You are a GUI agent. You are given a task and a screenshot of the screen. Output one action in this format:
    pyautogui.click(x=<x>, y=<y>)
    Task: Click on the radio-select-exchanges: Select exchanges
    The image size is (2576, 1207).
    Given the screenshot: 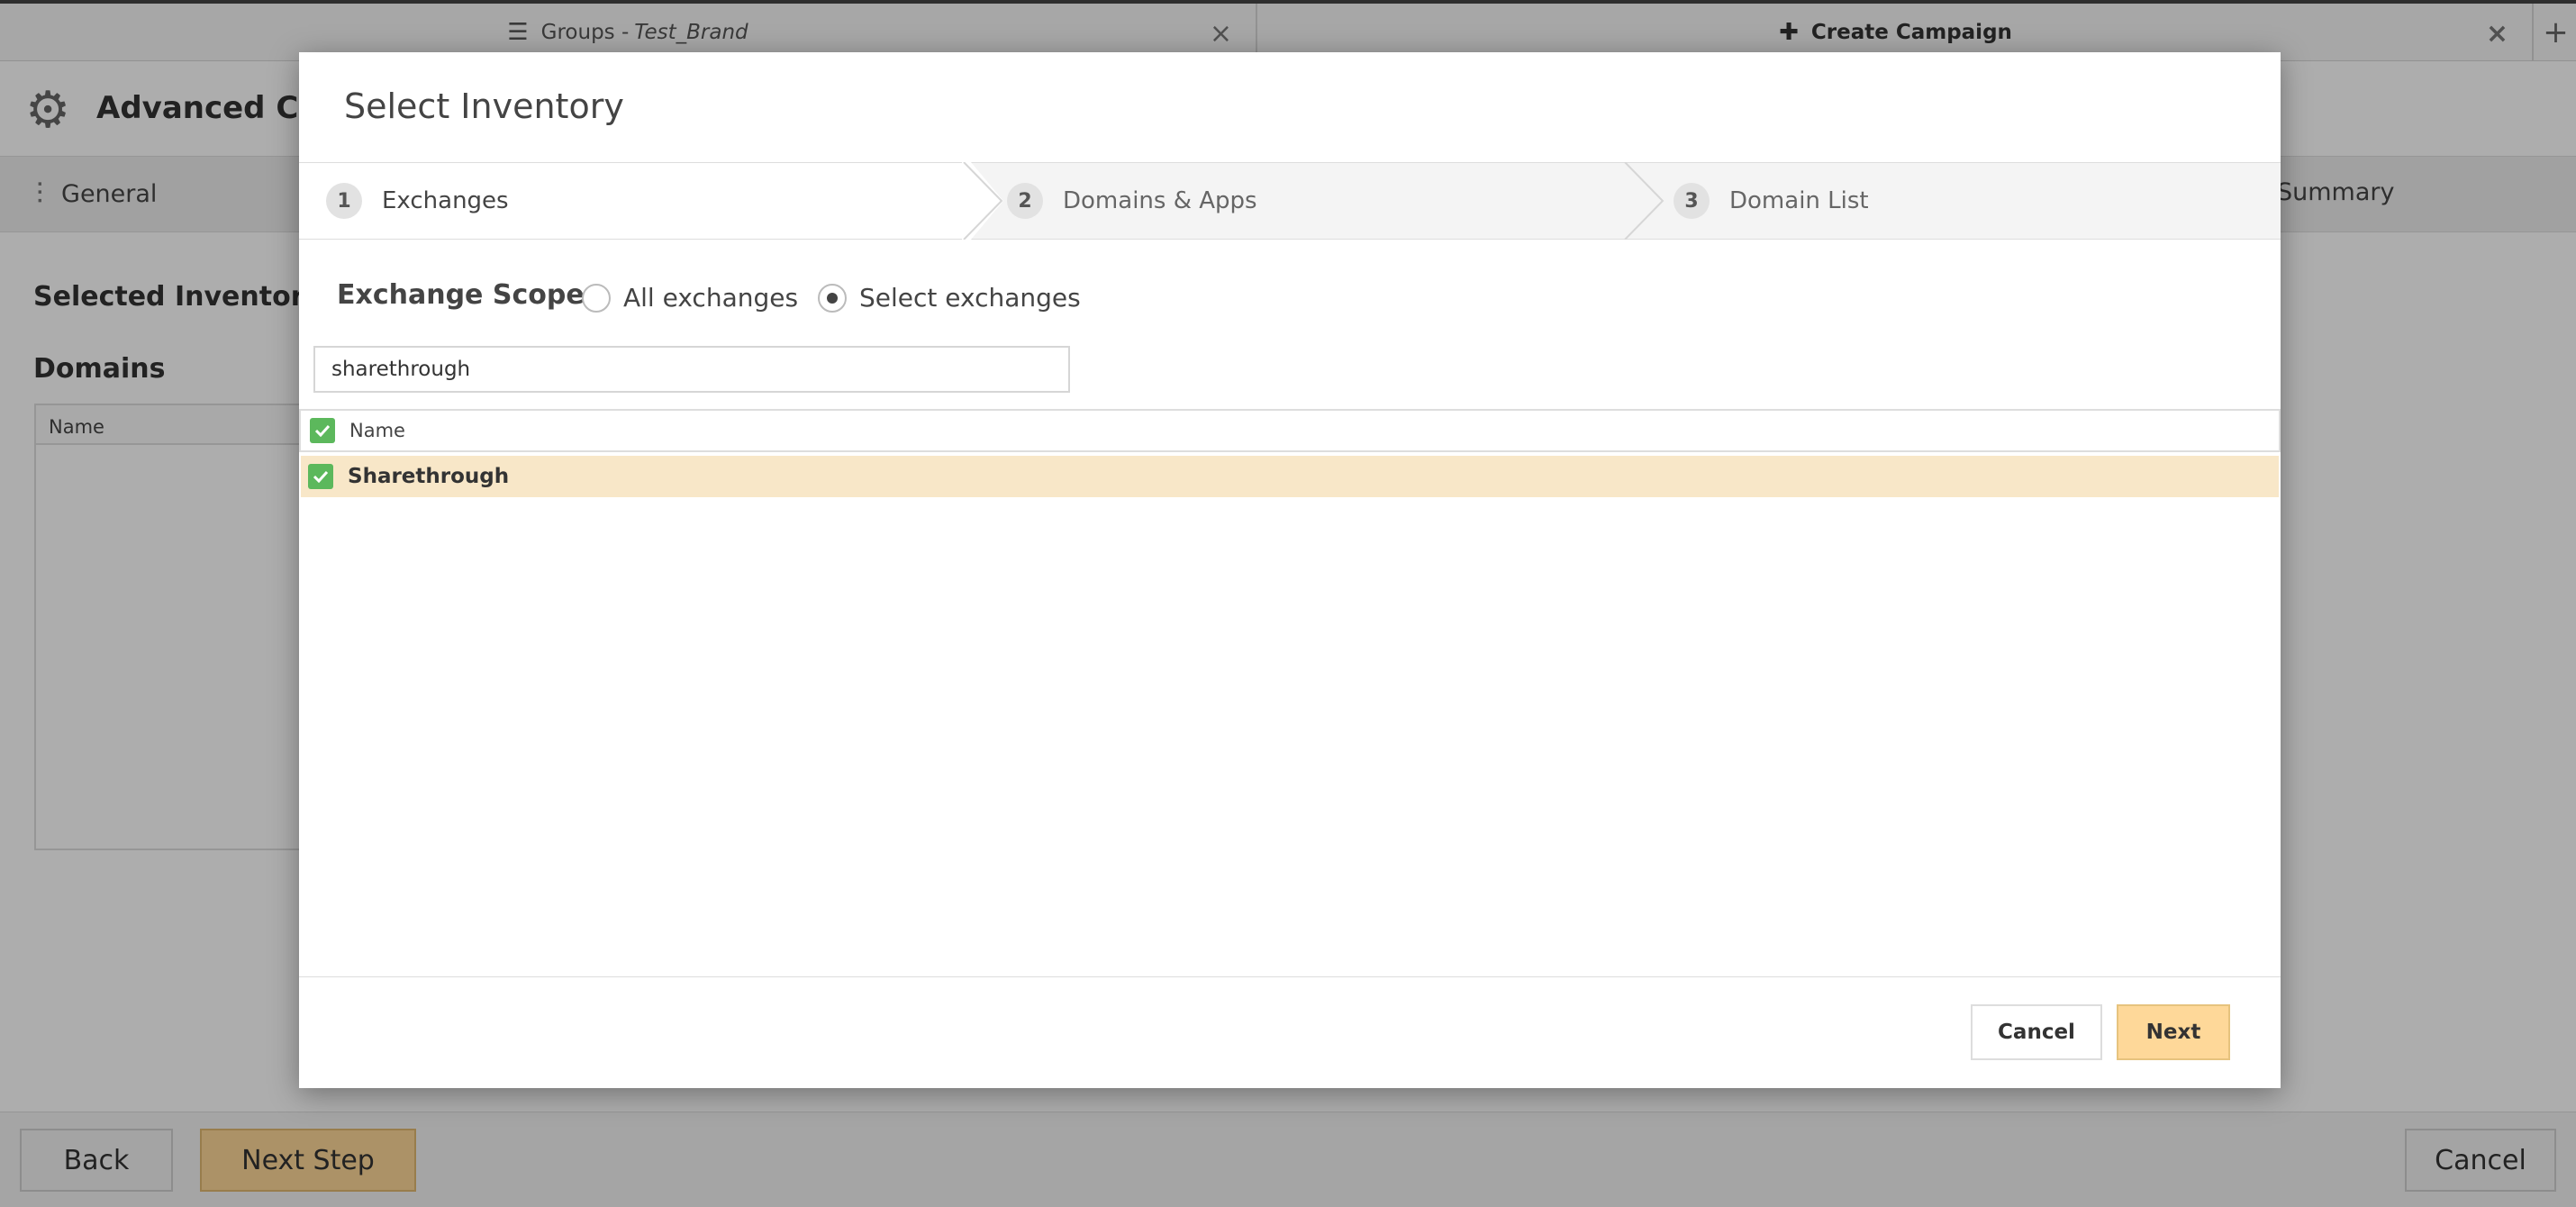 What is the action you would take?
    pyautogui.click(x=950, y=298)
    